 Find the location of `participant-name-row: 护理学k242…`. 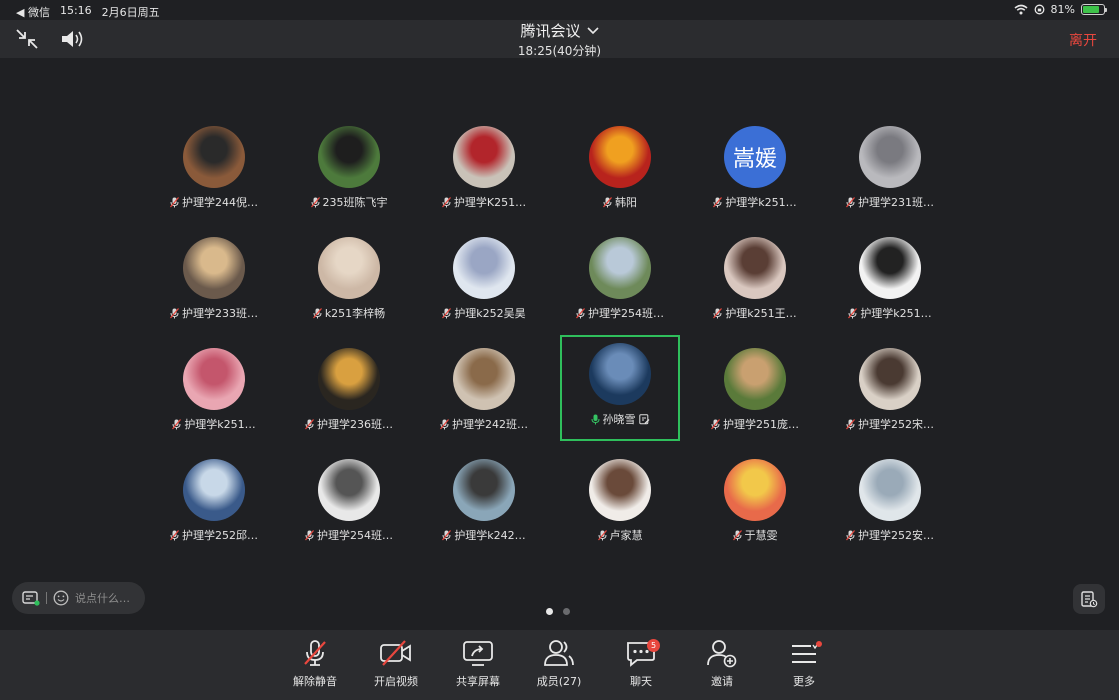

participant-name-row: 护理学k242… is located at coordinates (484, 535).